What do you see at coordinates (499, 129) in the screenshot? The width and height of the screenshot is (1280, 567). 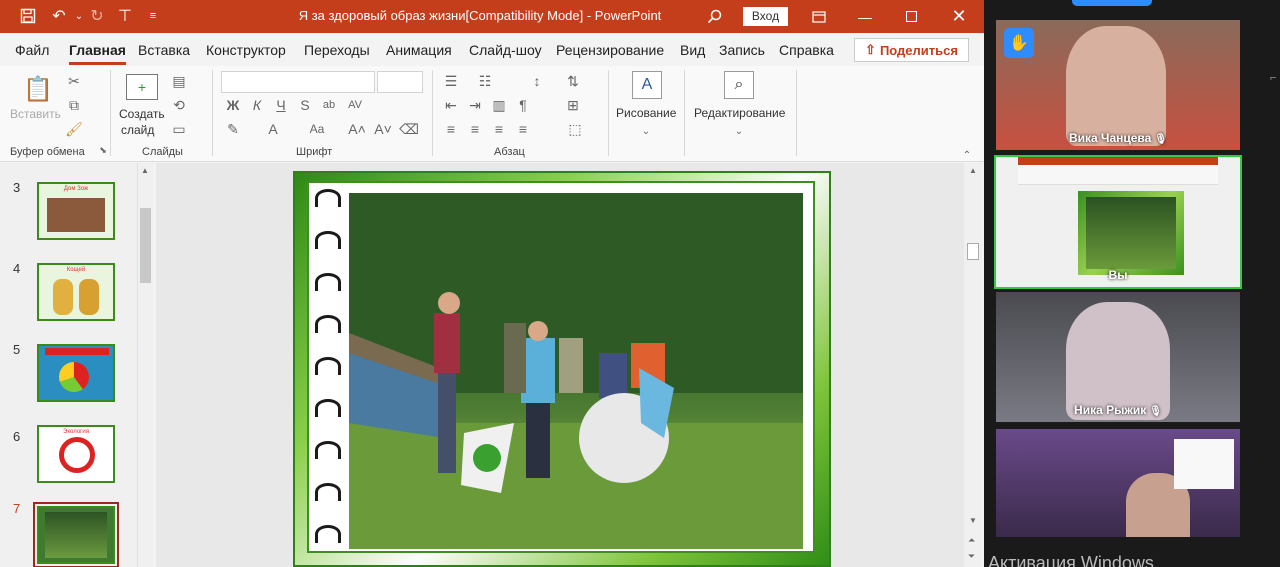 I see `align-right-icon: ≡` at bounding box center [499, 129].